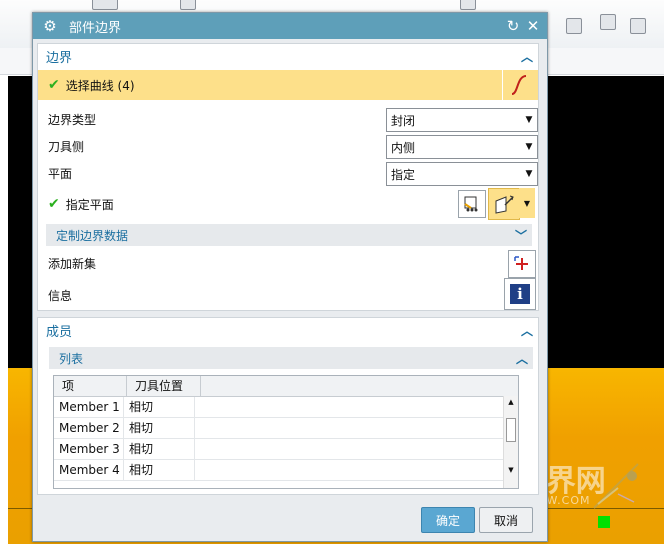 The height and width of the screenshot is (544, 664). Describe the element at coordinates (89, 470) in the screenshot. I see `member-item-cell: Member 4` at that location.